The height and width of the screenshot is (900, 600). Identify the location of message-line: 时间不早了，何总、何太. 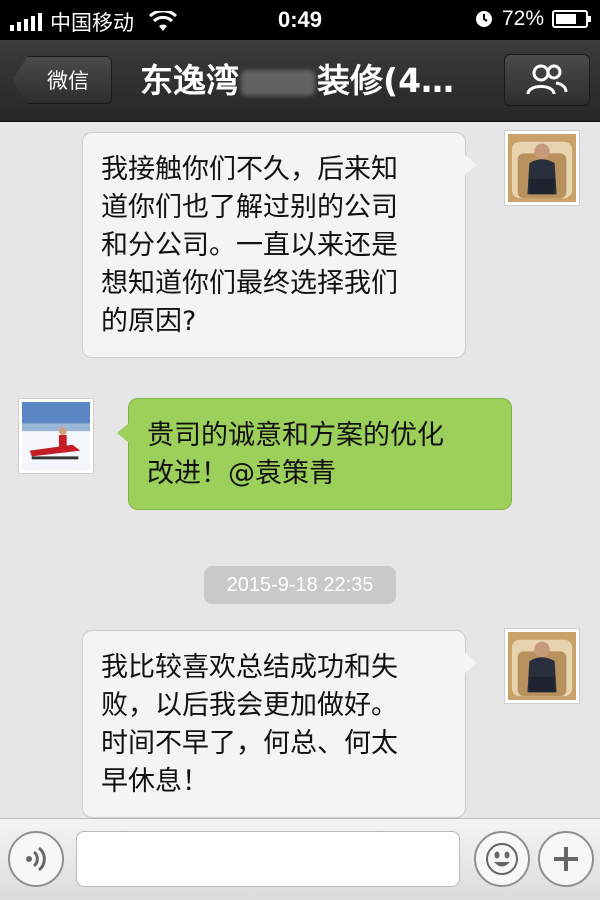
(249, 743).